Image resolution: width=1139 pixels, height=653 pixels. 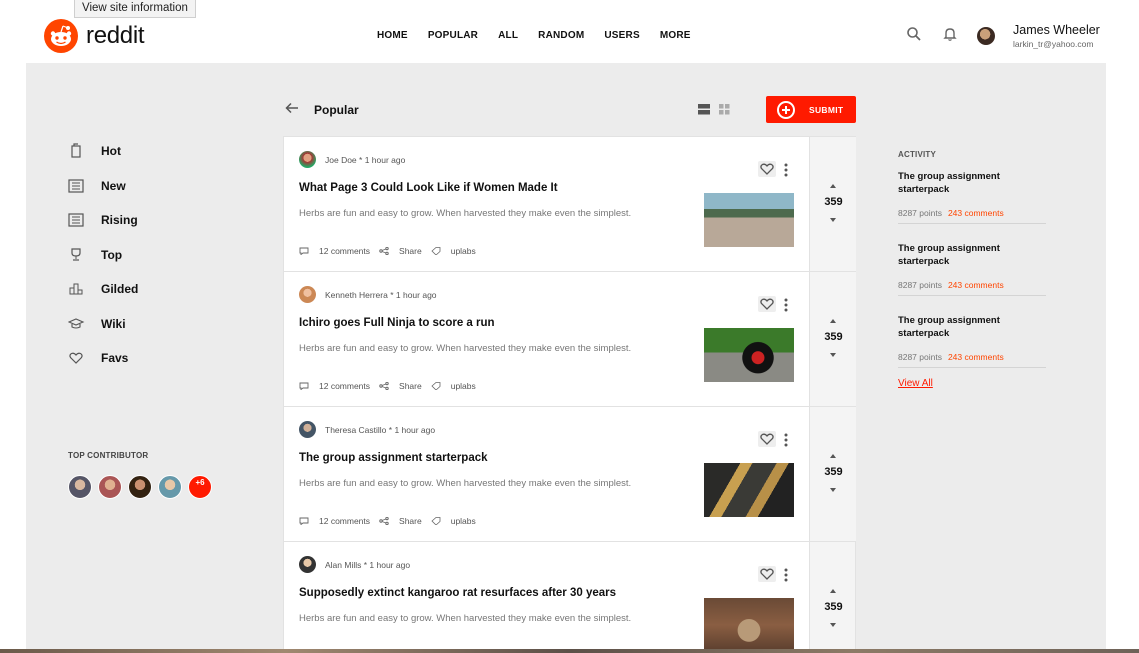 I want to click on nav-random: RANDOM, so click(x=561, y=35).